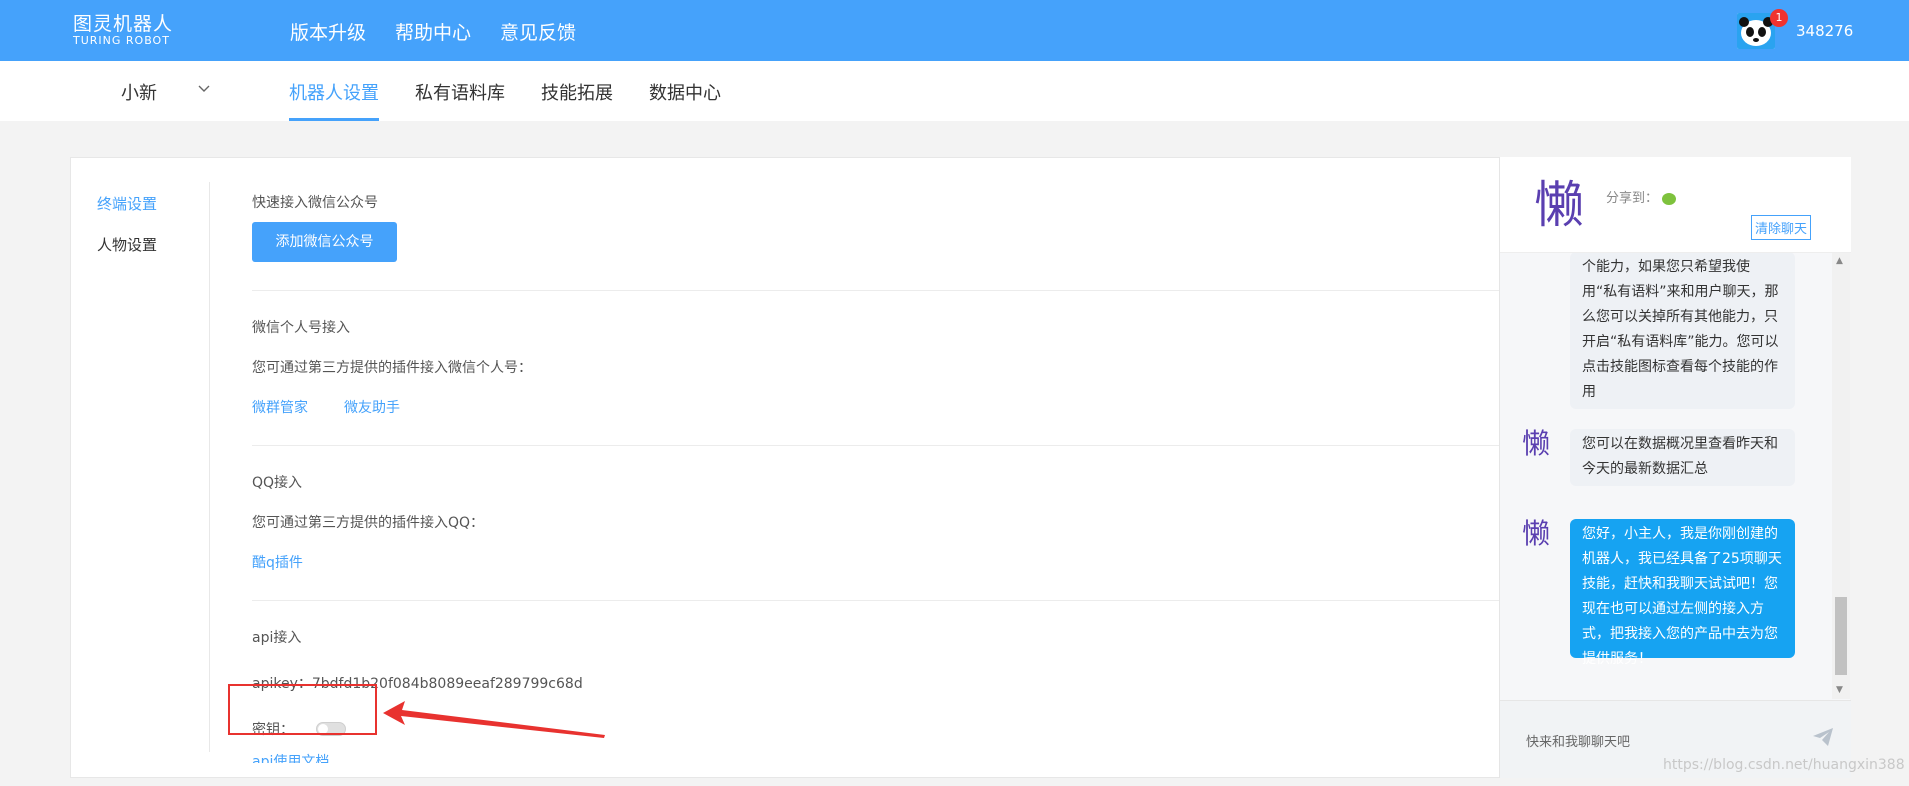 The width and height of the screenshot is (1909, 786). Describe the element at coordinates (1682, 457) in the screenshot. I see `chat-message: 您可以在数据概况里查看昨天和今天的最新数据汇总` at that location.